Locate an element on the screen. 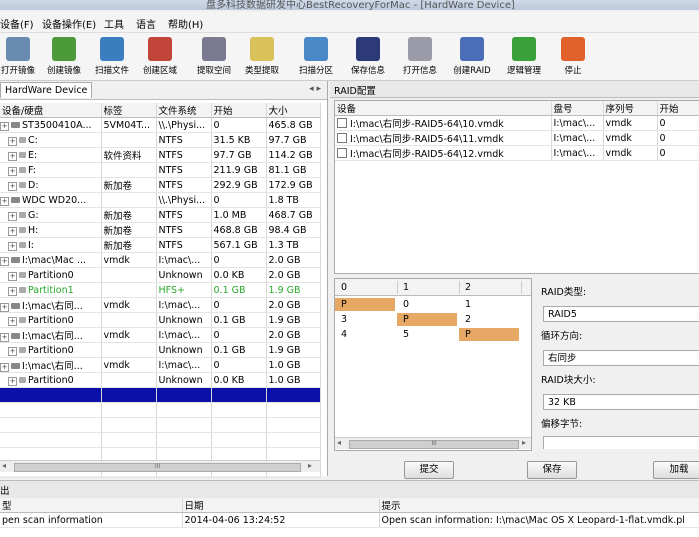  toolbar-button-7: 保存信息 is located at coordinates (368, 57).